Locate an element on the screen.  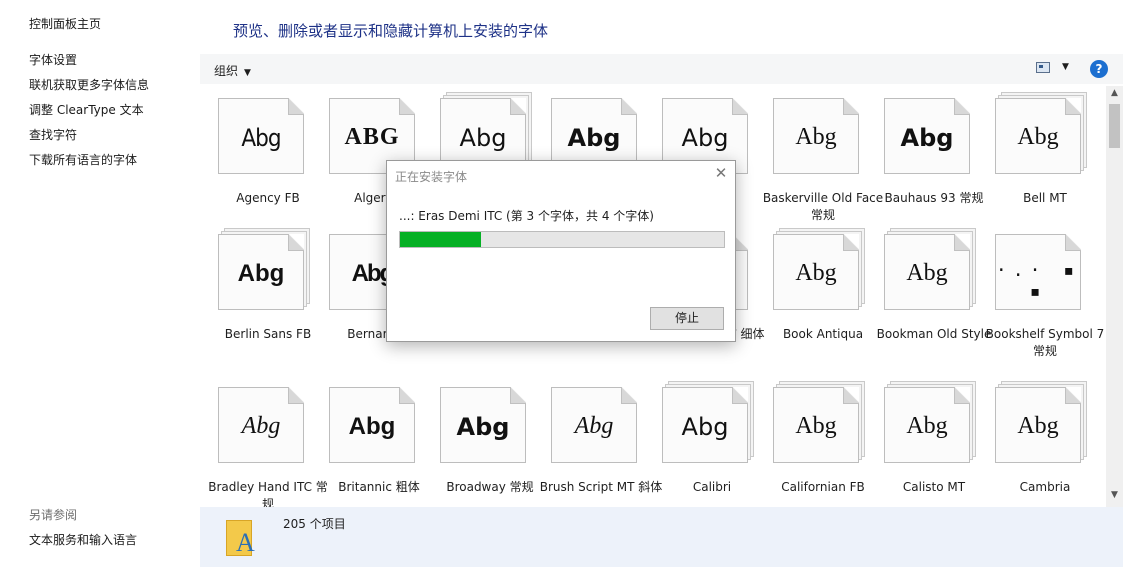
font-name-label: Bell MT is located at coordinates (1045, 198).